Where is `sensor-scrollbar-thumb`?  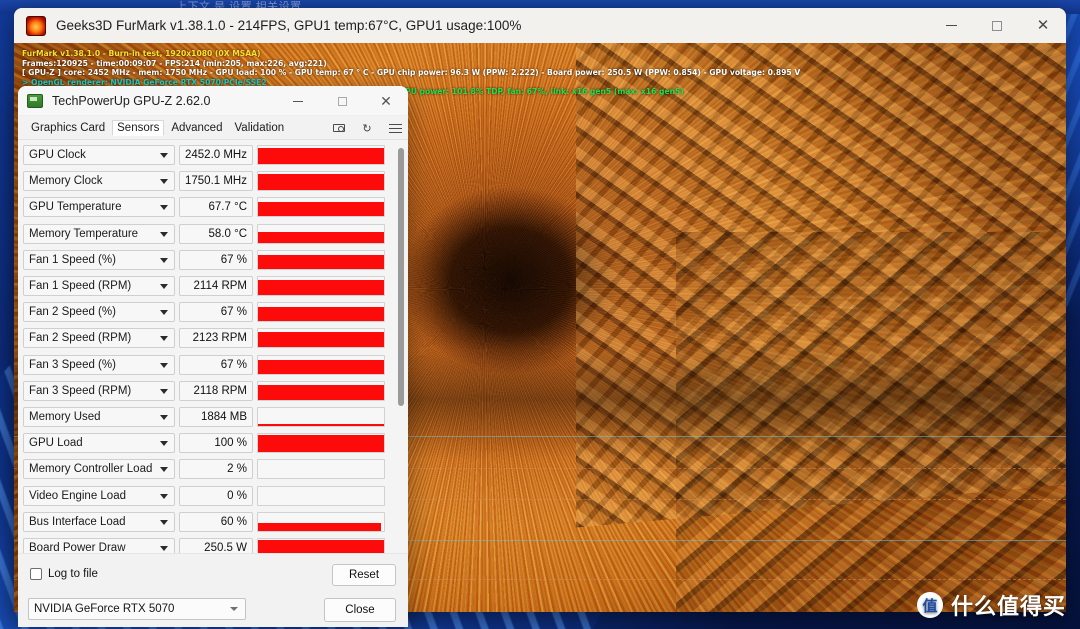 sensor-scrollbar-thumb is located at coordinates (401, 277).